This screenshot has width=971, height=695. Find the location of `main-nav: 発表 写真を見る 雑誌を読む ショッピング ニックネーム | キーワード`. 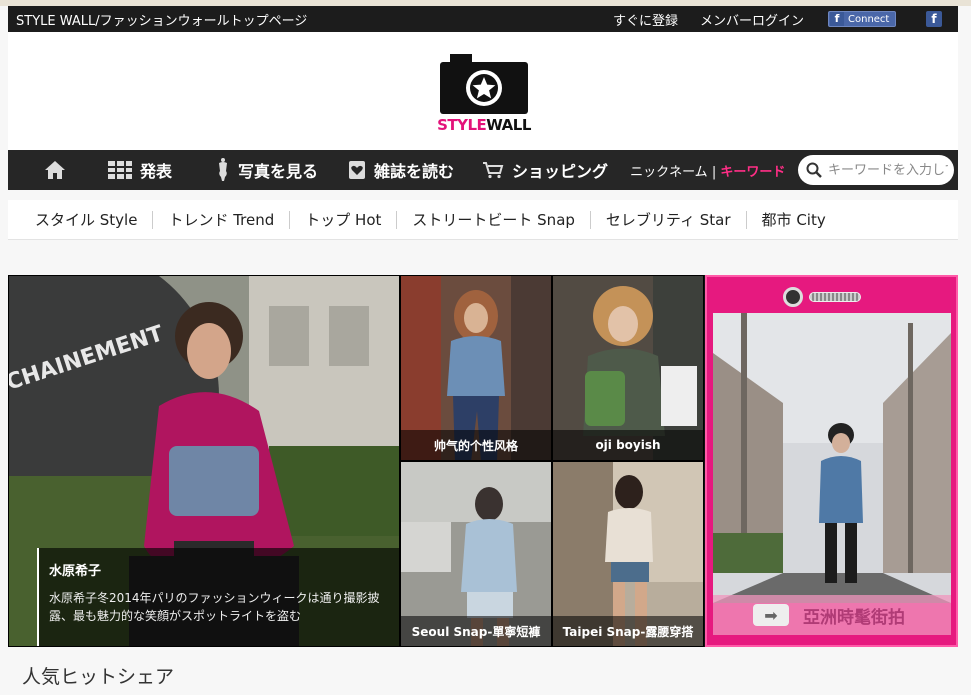

main-nav: 発表 写真を見る 雑誌を読む ショッピング ニックネーム | キーワード is located at coordinates (483, 170).